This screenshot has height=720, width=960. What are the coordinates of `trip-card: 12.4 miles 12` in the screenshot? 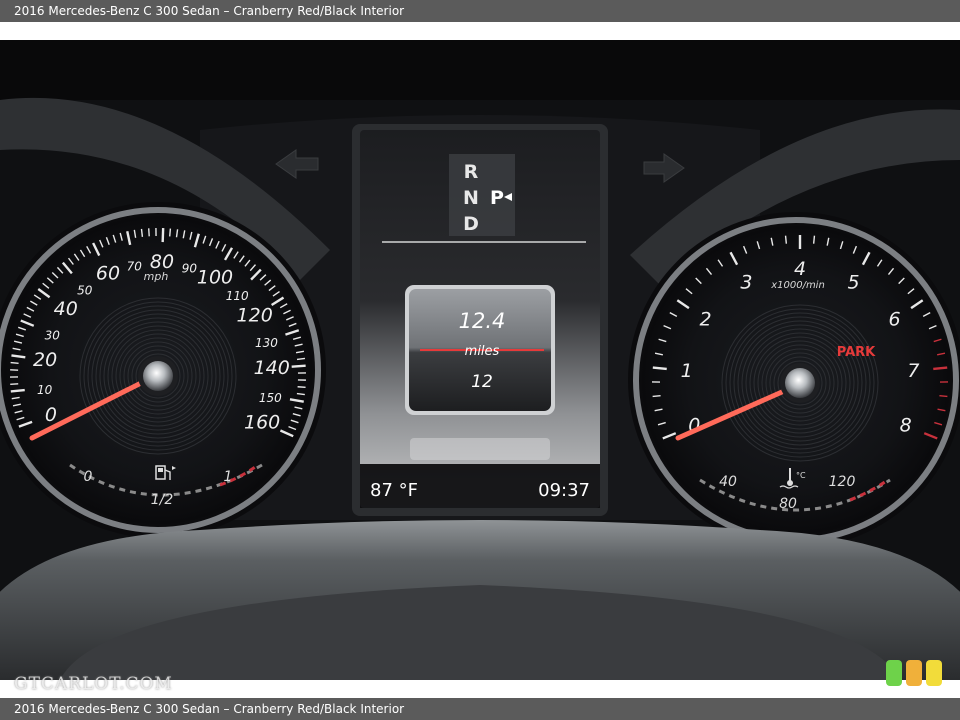 It's located at (480, 350).